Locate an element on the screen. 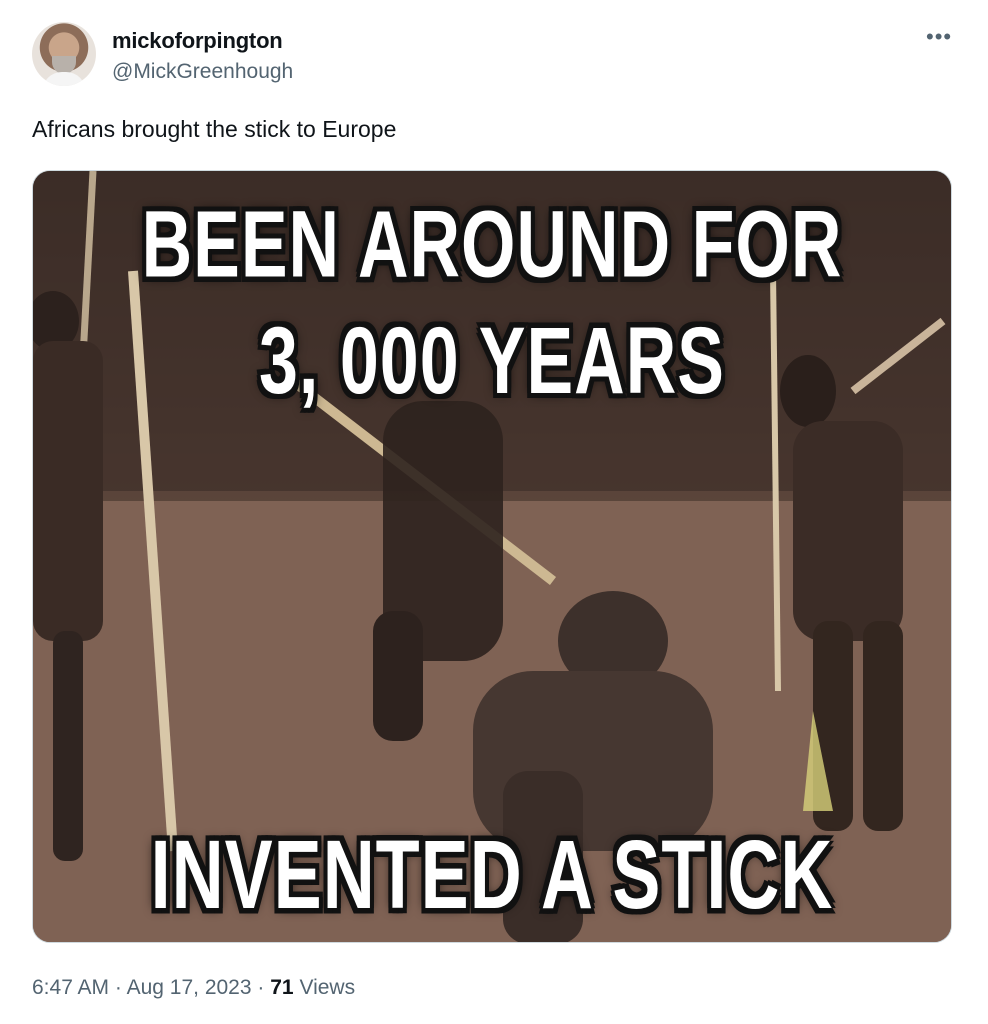 This screenshot has width=988, height=1024. user-handle: @MickGreenhough is located at coordinates (202, 72).